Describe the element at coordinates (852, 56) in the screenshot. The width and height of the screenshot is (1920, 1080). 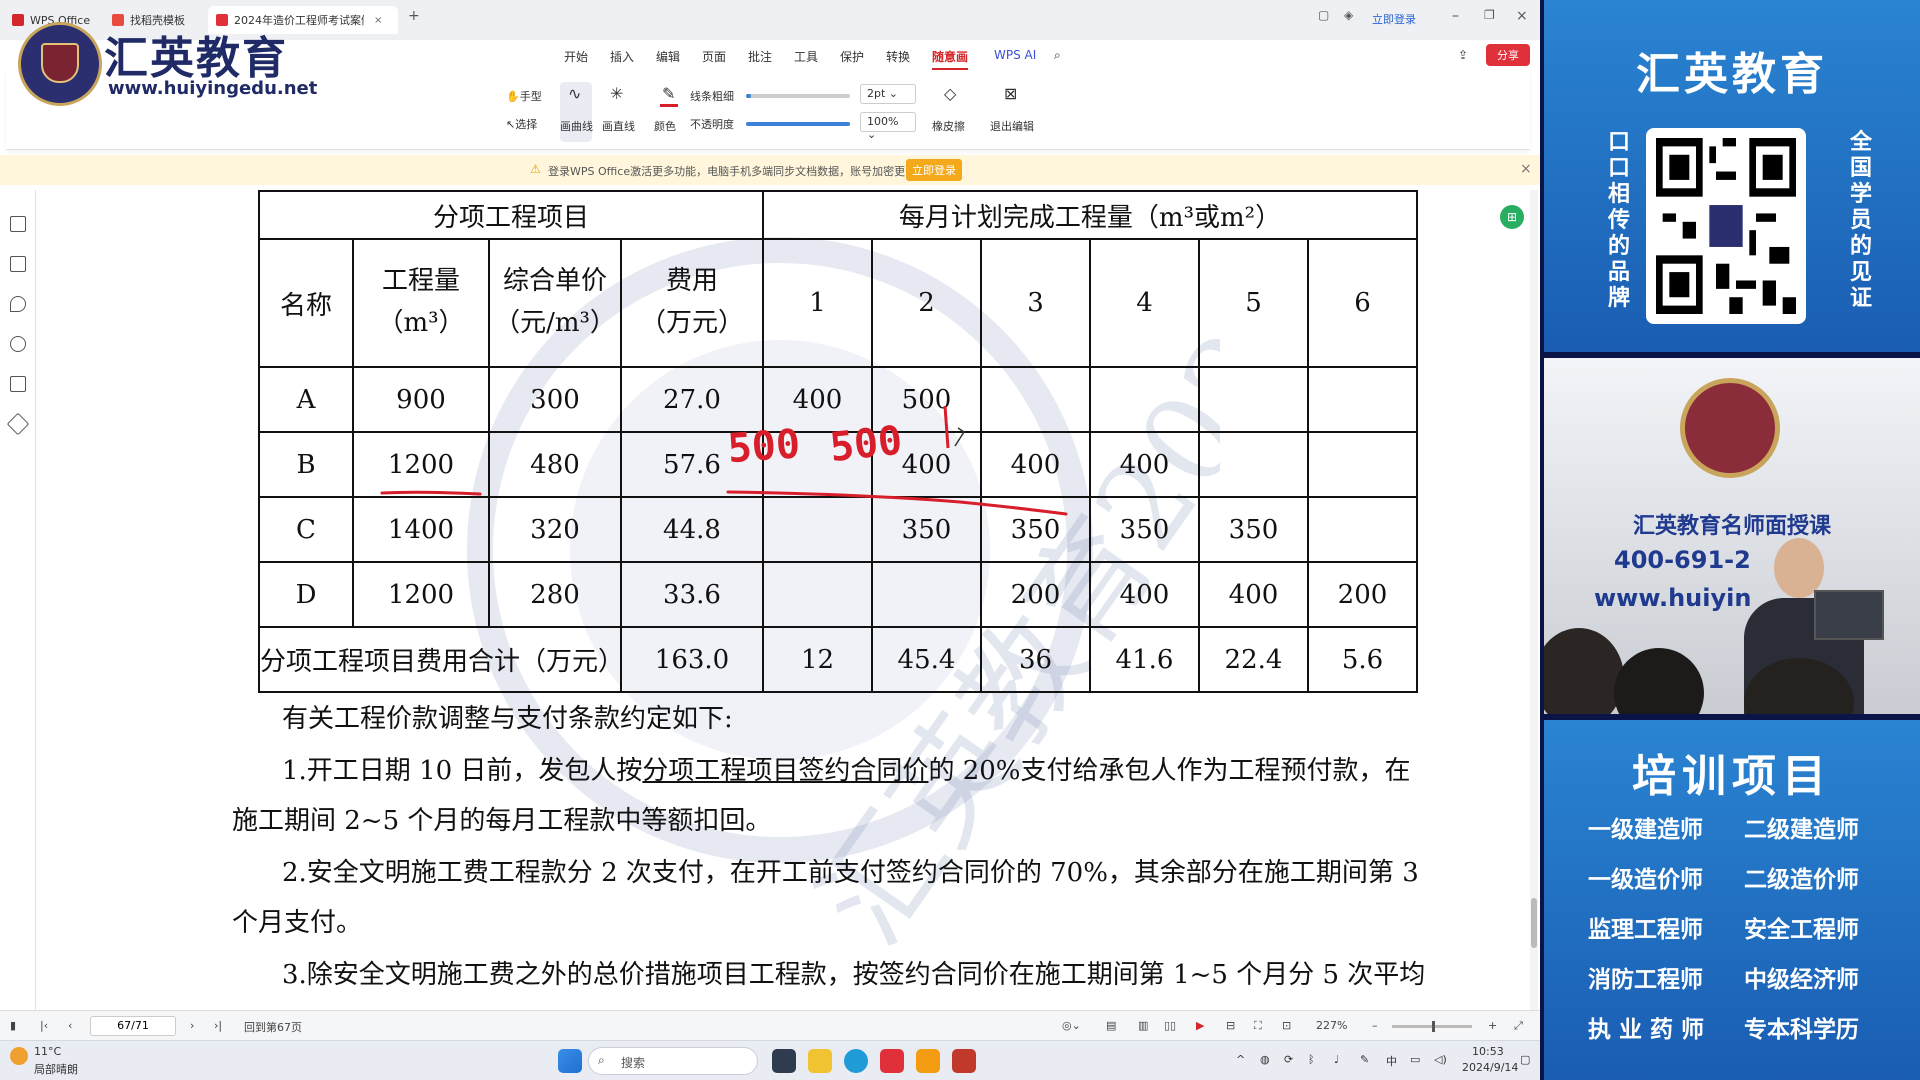
I see `menu-protect: 保护` at that location.